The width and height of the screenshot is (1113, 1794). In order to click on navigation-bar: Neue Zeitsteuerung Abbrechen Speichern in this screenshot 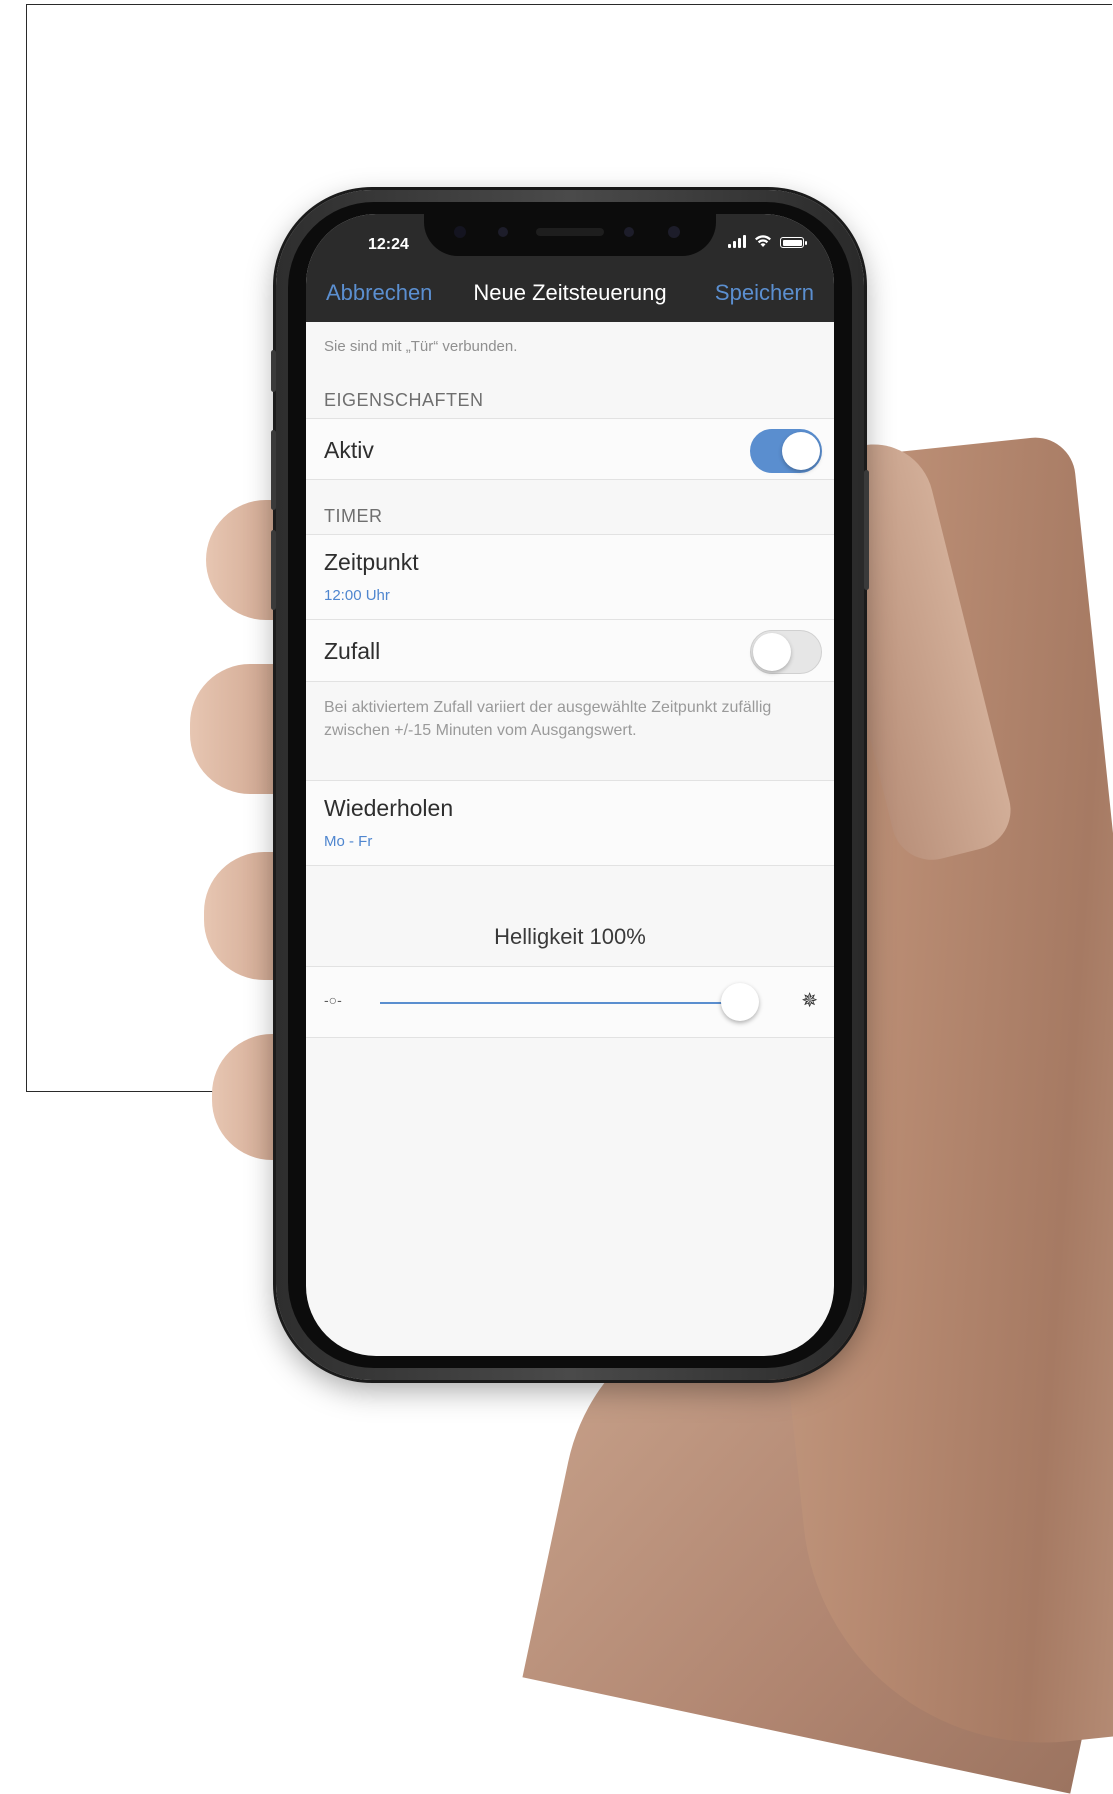, I will do `click(570, 293)`.